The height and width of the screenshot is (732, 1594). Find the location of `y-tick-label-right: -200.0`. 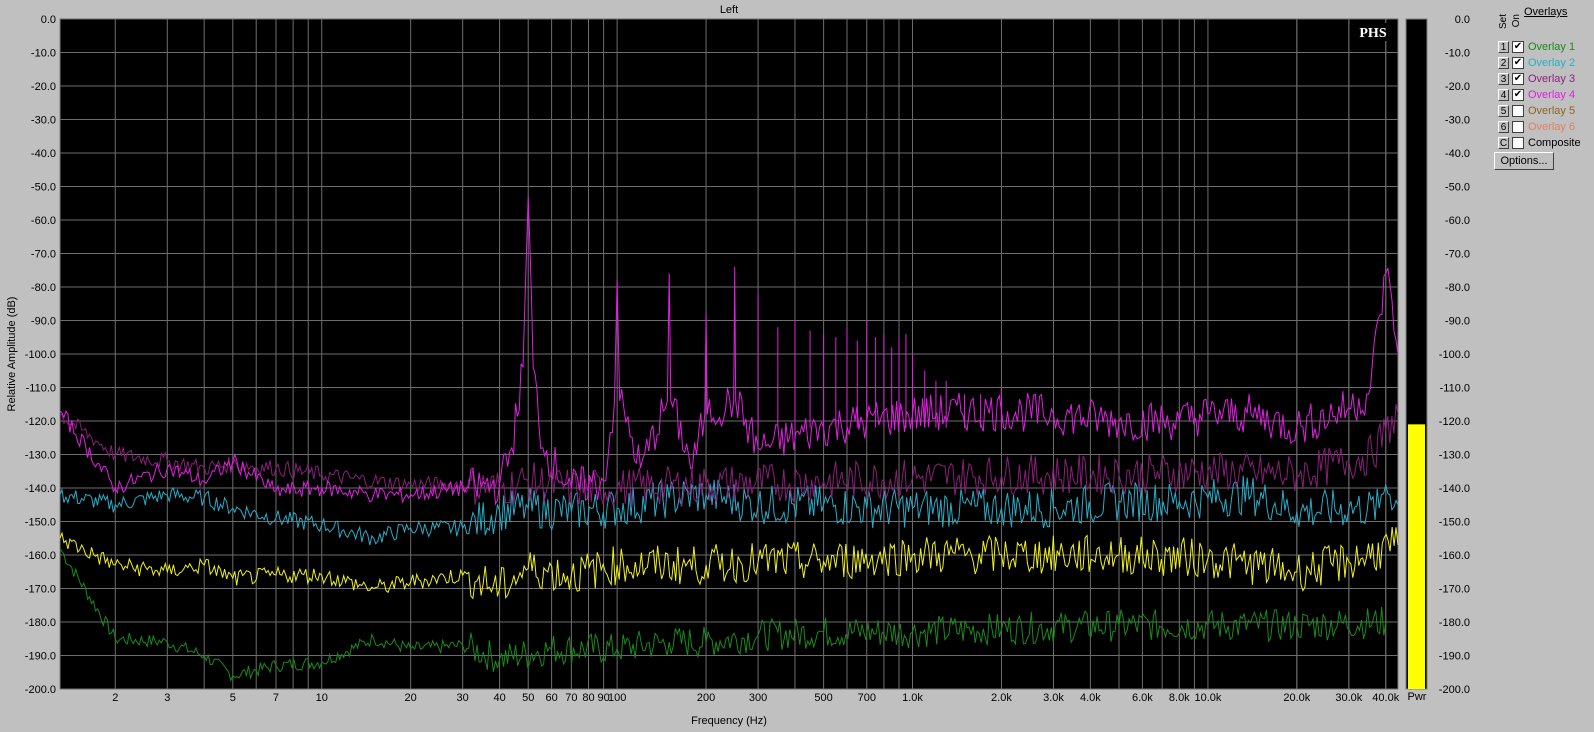

y-tick-label-right: -200.0 is located at coordinates (1454, 690).